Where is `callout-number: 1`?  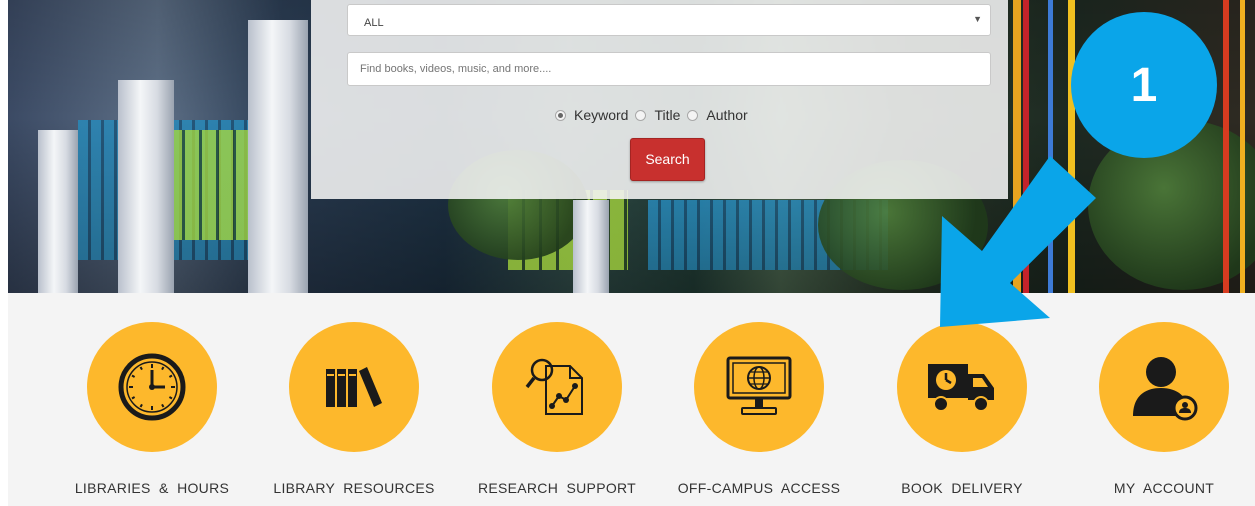
callout-number: 1 is located at coordinates (1144, 85).